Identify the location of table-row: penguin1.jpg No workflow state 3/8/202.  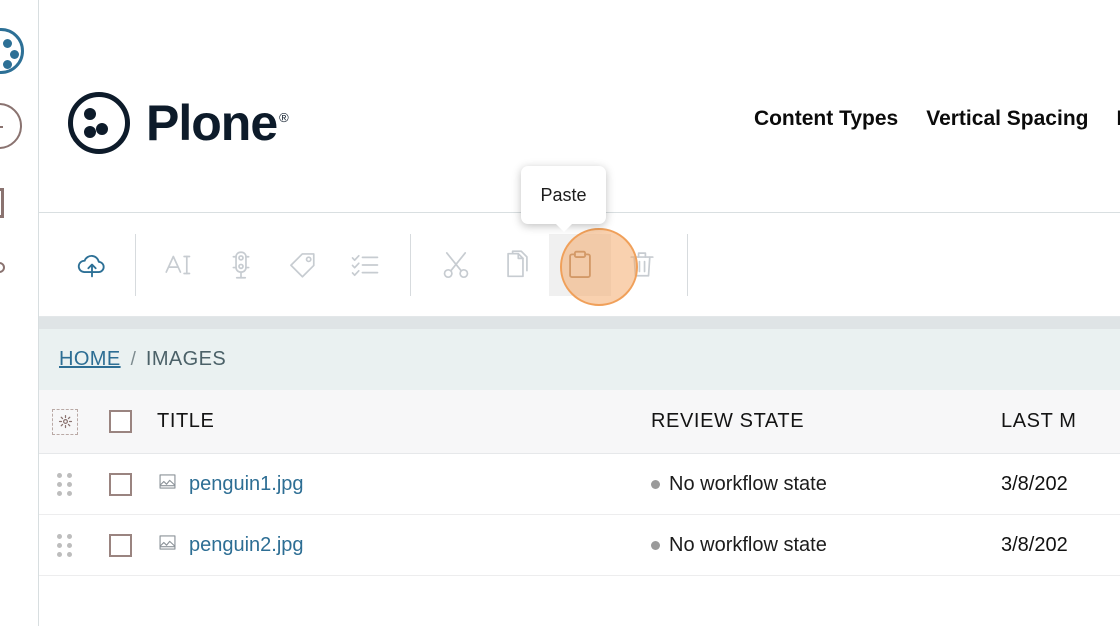
(579, 484).